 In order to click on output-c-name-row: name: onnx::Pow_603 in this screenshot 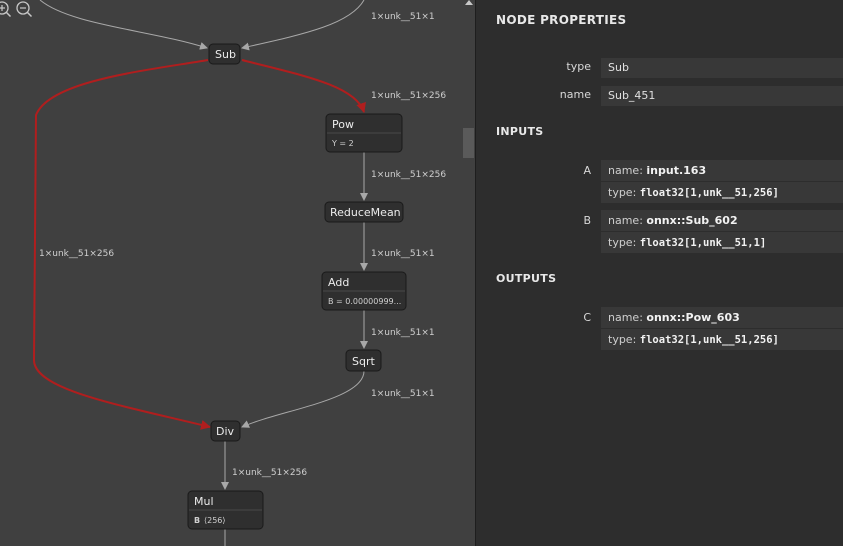, I will do `click(722, 317)`.